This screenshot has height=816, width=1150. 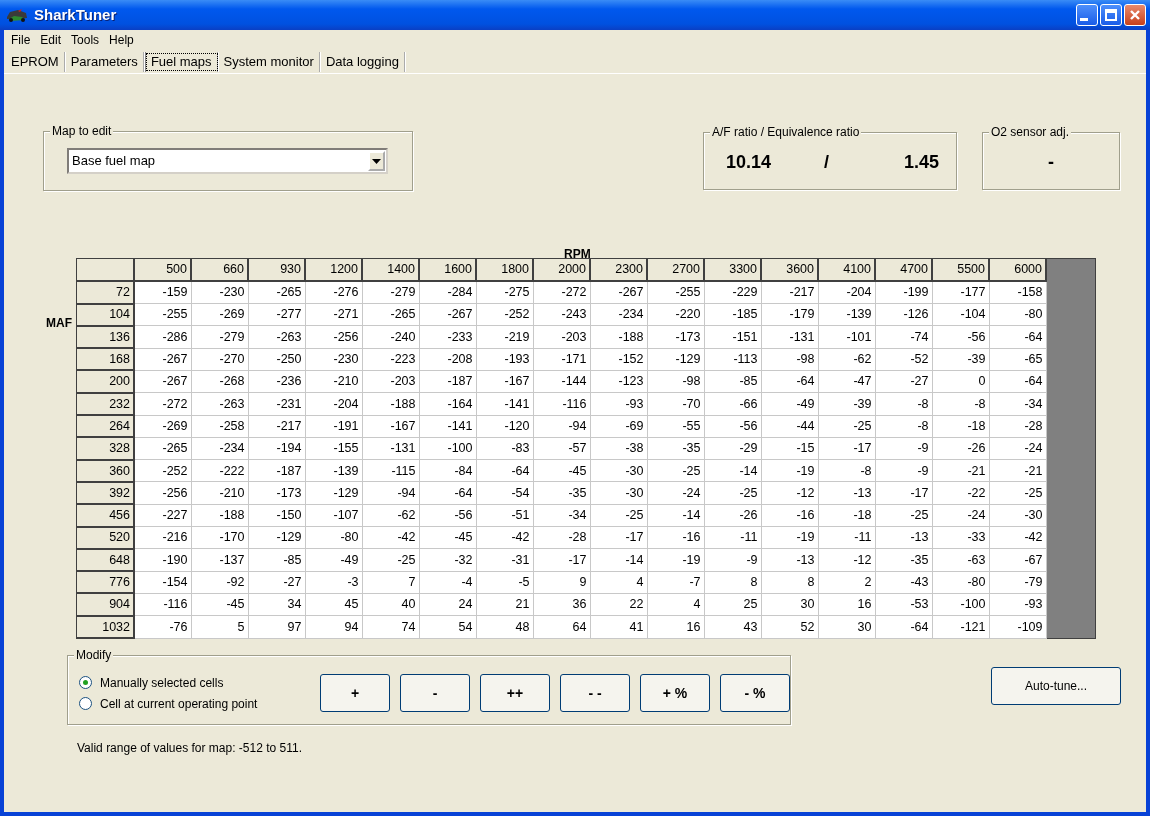 I want to click on menu-item: Edit, so click(x=51, y=40).